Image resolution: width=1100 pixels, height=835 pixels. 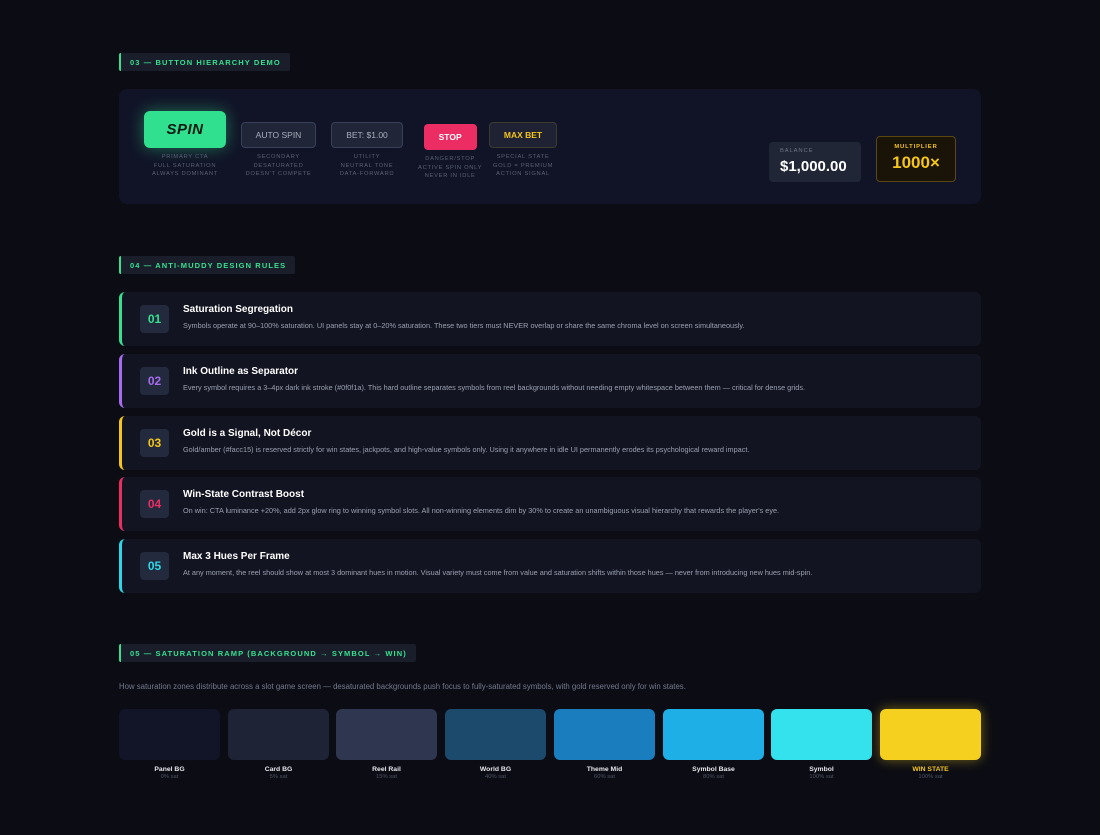 I want to click on auto-spin-caption: SECONDARY DESATURATED DOESN'T COMPETE, so click(x=278, y=166).